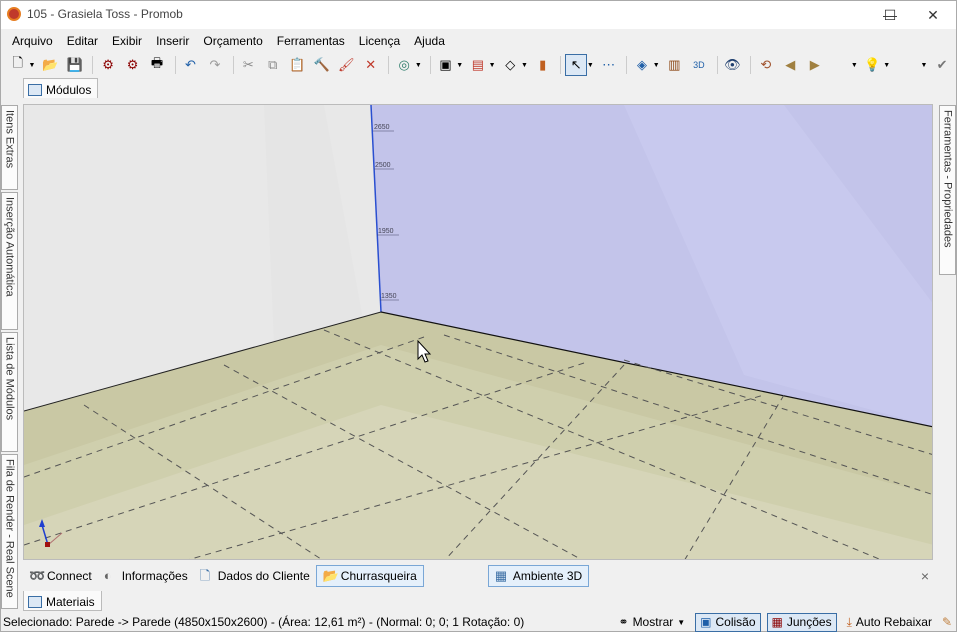 Image resolution: width=957 pixels, height=632 pixels. I want to click on menu-orcamento: Orçamento, so click(232, 41).